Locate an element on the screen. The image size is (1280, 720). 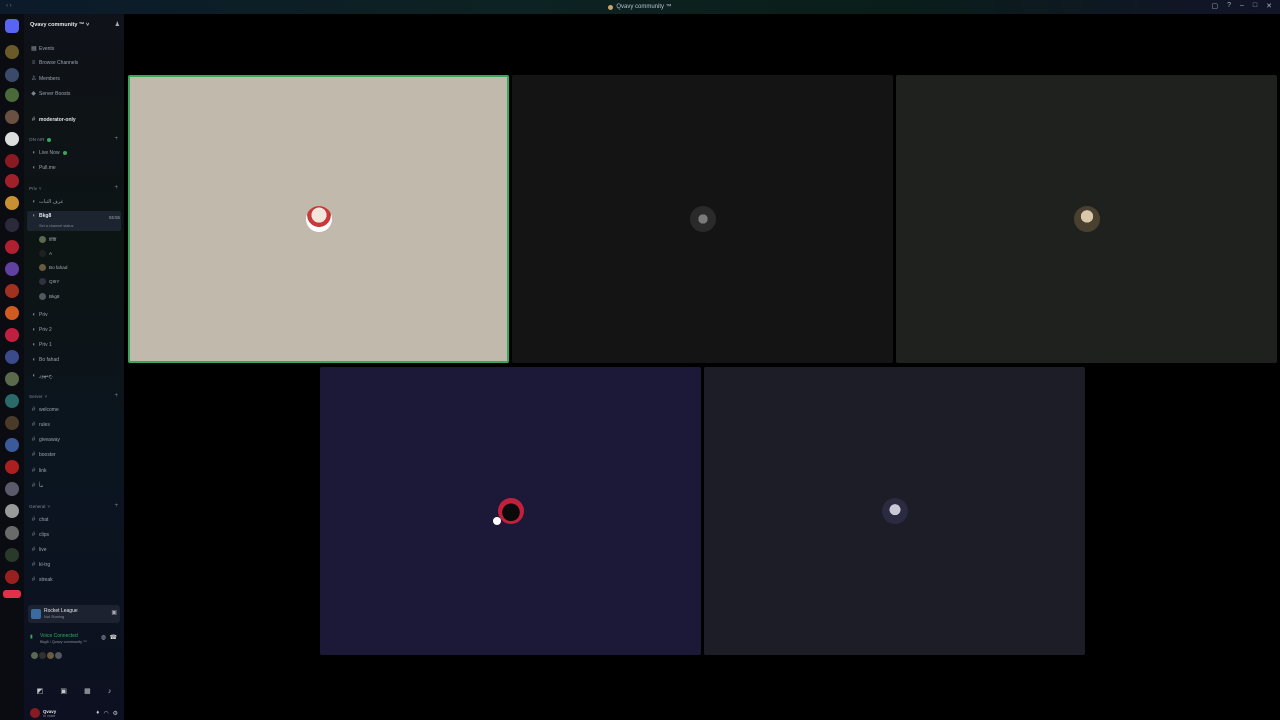
category-on-air: ON AIR is located at coordinates (40, 139).